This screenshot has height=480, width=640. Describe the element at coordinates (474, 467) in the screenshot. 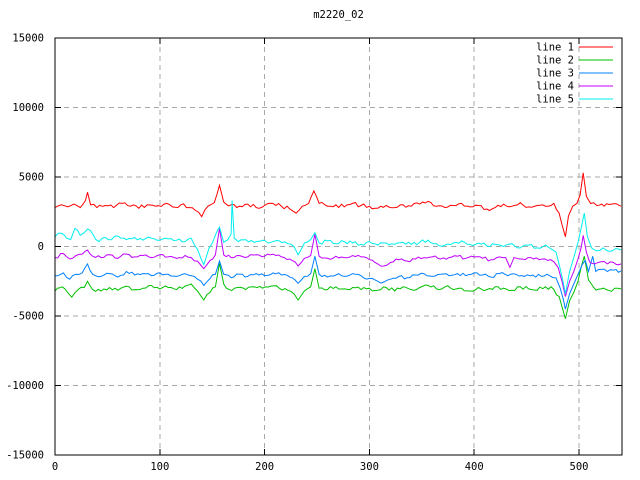

I see `x-tick-label: 400` at that location.